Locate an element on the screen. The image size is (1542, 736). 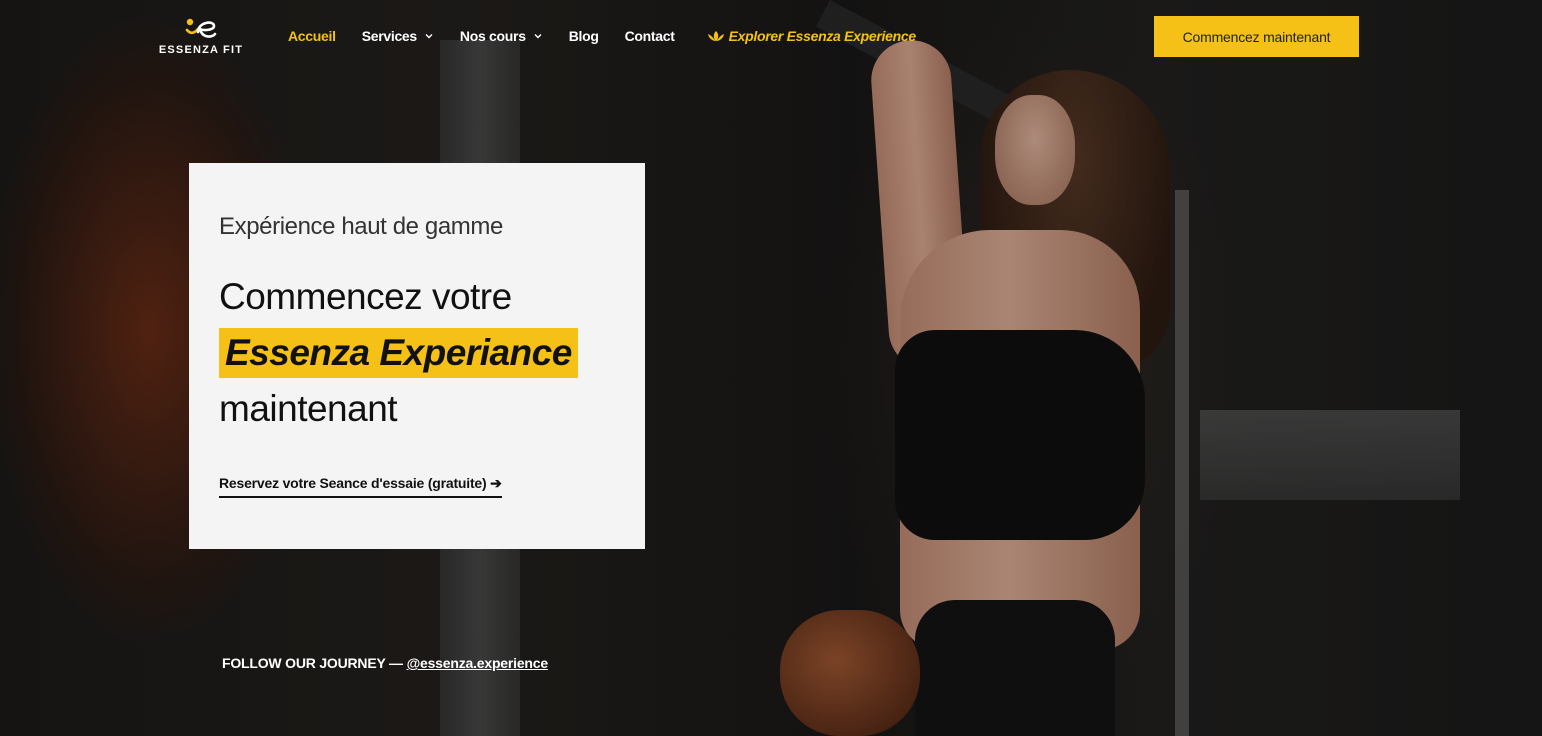
headline-line-3: maintenant is located at coordinates (308, 408).